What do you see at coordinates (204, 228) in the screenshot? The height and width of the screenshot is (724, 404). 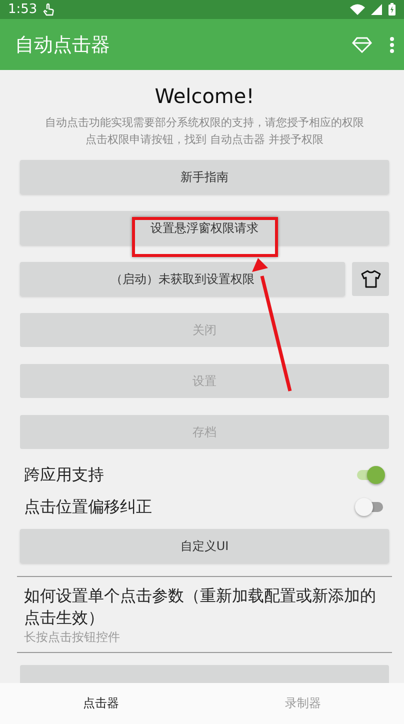 I see `action-button: 设置悬浮窗权限请求` at bounding box center [204, 228].